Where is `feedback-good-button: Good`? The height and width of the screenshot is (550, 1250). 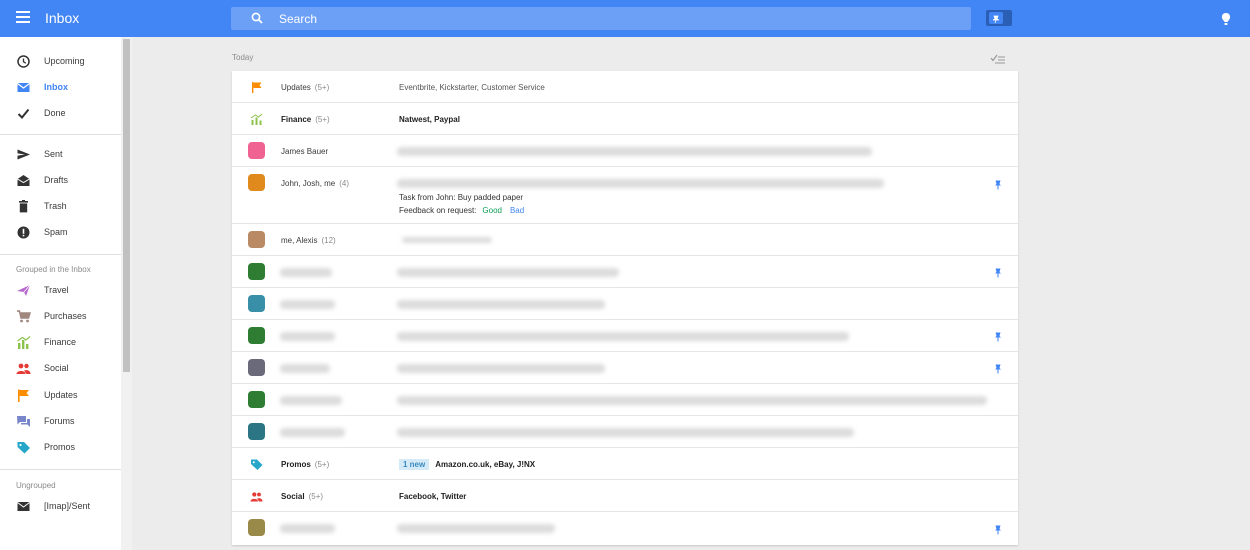
feedback-good-button: Good is located at coordinates (492, 210).